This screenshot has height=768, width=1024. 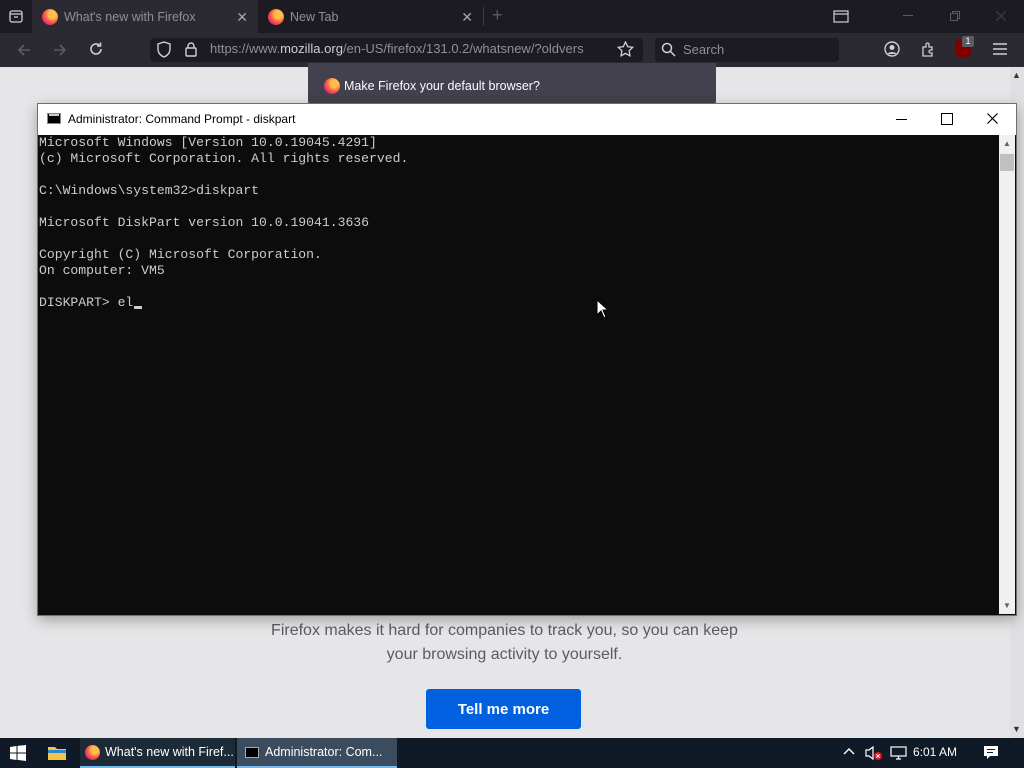 I want to click on account-icon, so click(x=892, y=49).